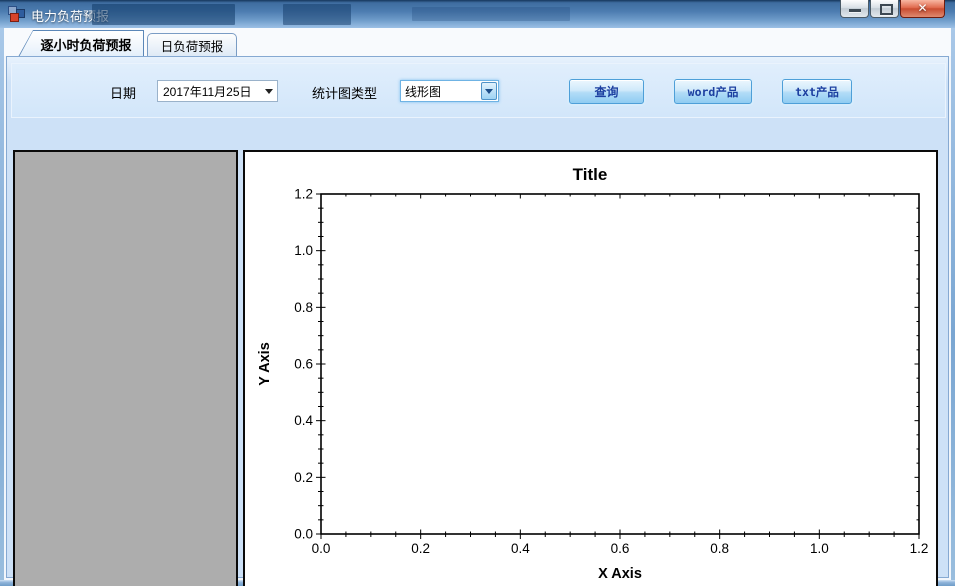 The image size is (955, 586). I want to click on query-button: 查询, so click(606, 91).